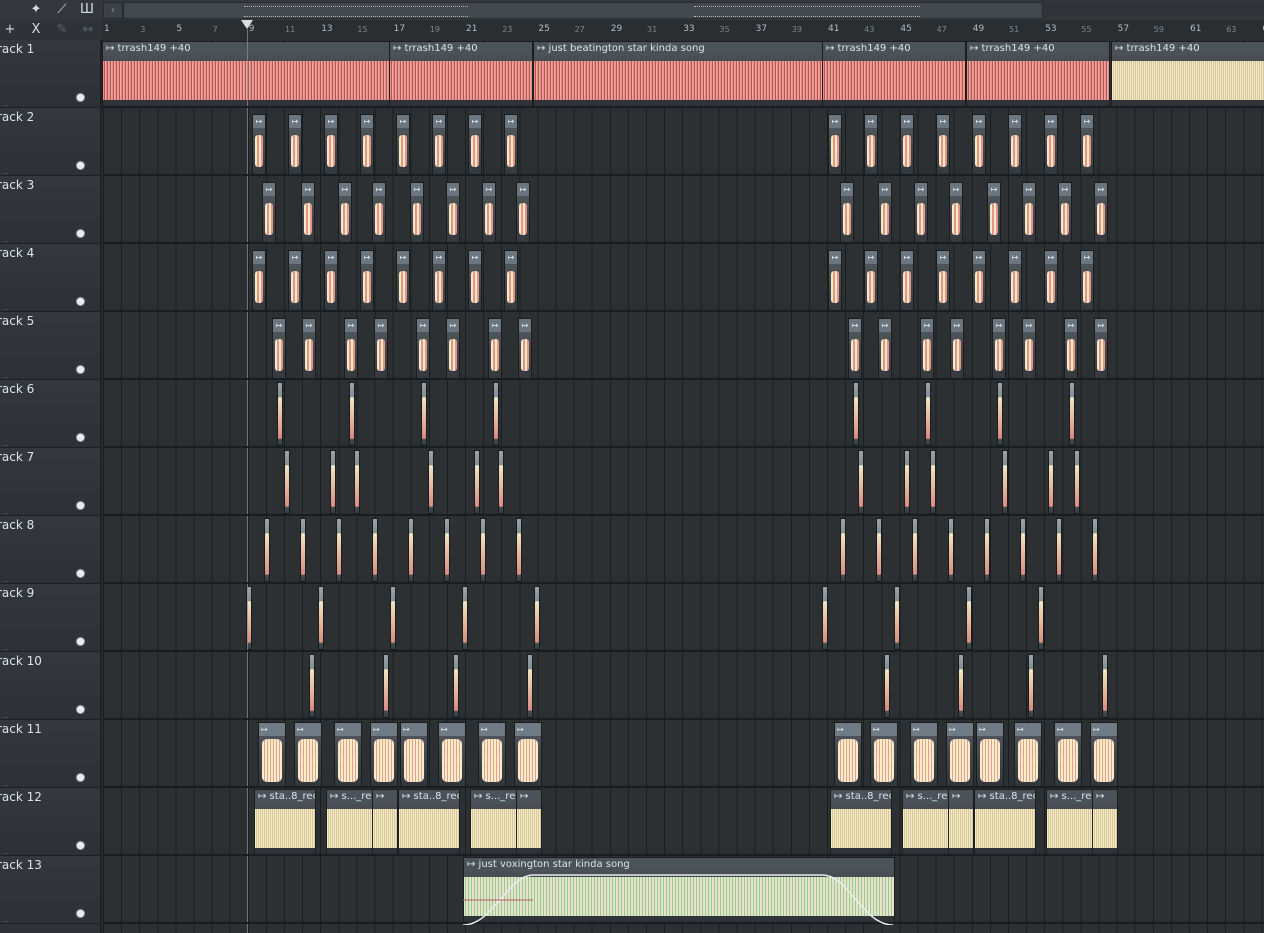  I want to click on playhead-marker-icon, so click(247, 24).